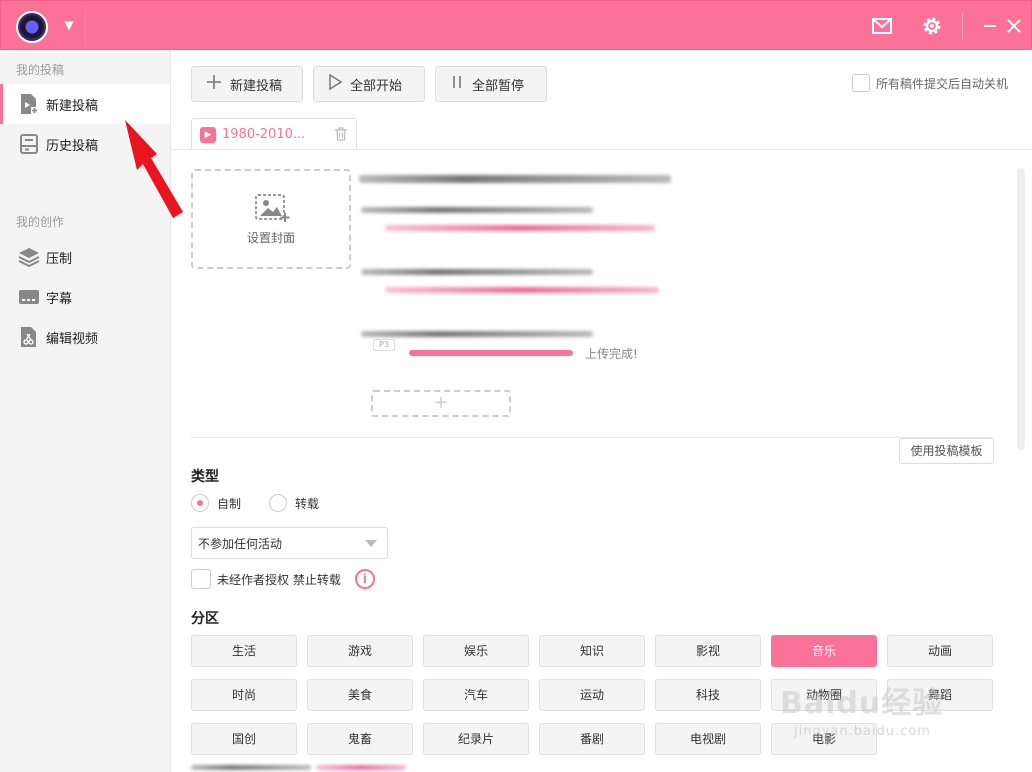 The height and width of the screenshot is (772, 1032). I want to click on sidebar-item-subtitle: 字幕, so click(85, 297).